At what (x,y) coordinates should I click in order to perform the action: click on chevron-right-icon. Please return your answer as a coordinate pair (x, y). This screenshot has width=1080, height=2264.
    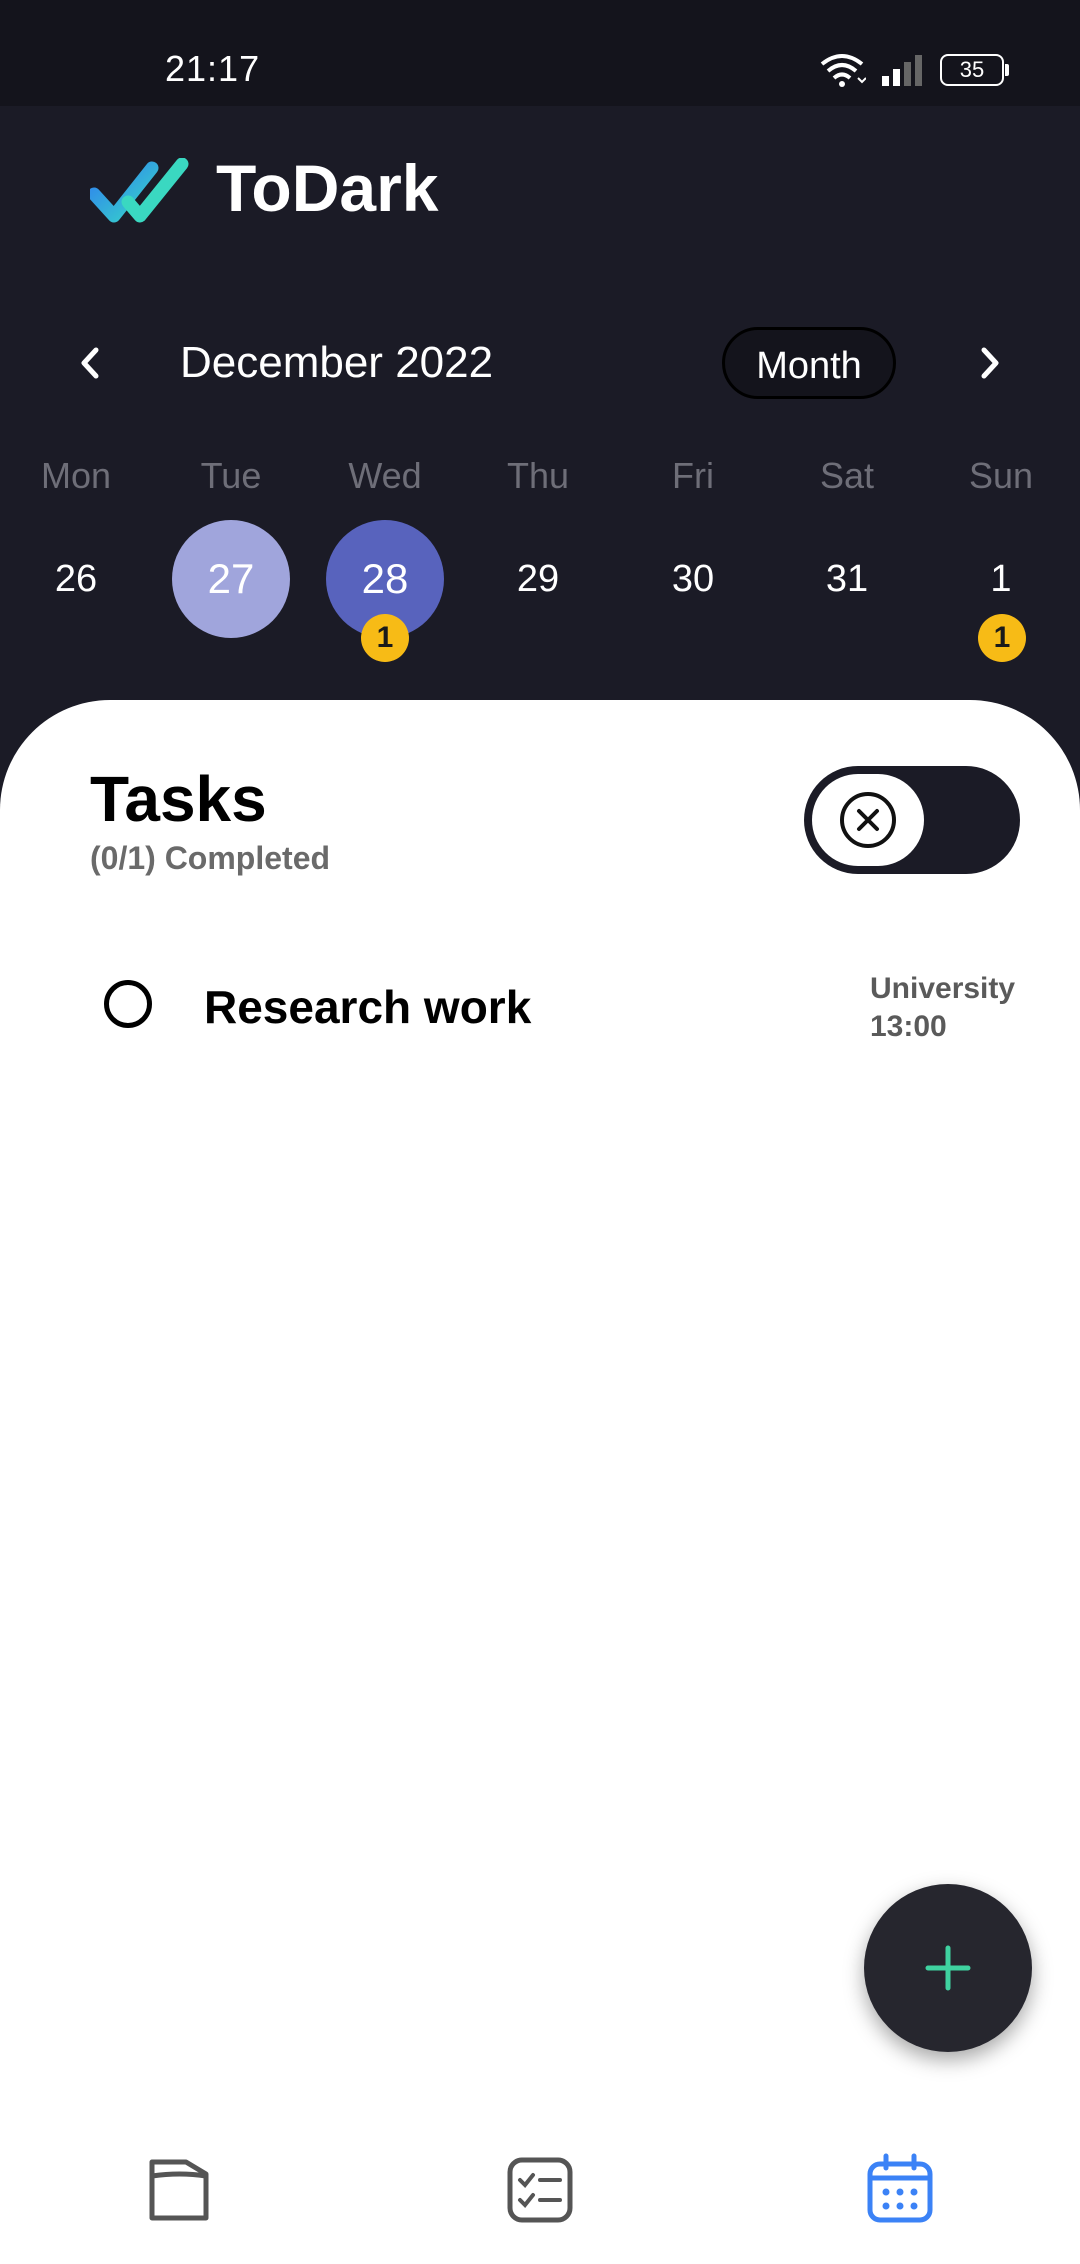
    Looking at the image, I should click on (989, 363).